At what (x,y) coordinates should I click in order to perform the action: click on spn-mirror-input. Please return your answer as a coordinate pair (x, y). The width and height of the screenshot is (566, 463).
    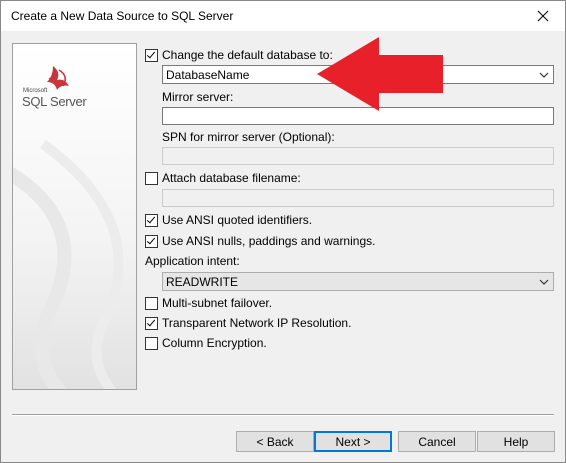
    Looking at the image, I should click on (358, 156).